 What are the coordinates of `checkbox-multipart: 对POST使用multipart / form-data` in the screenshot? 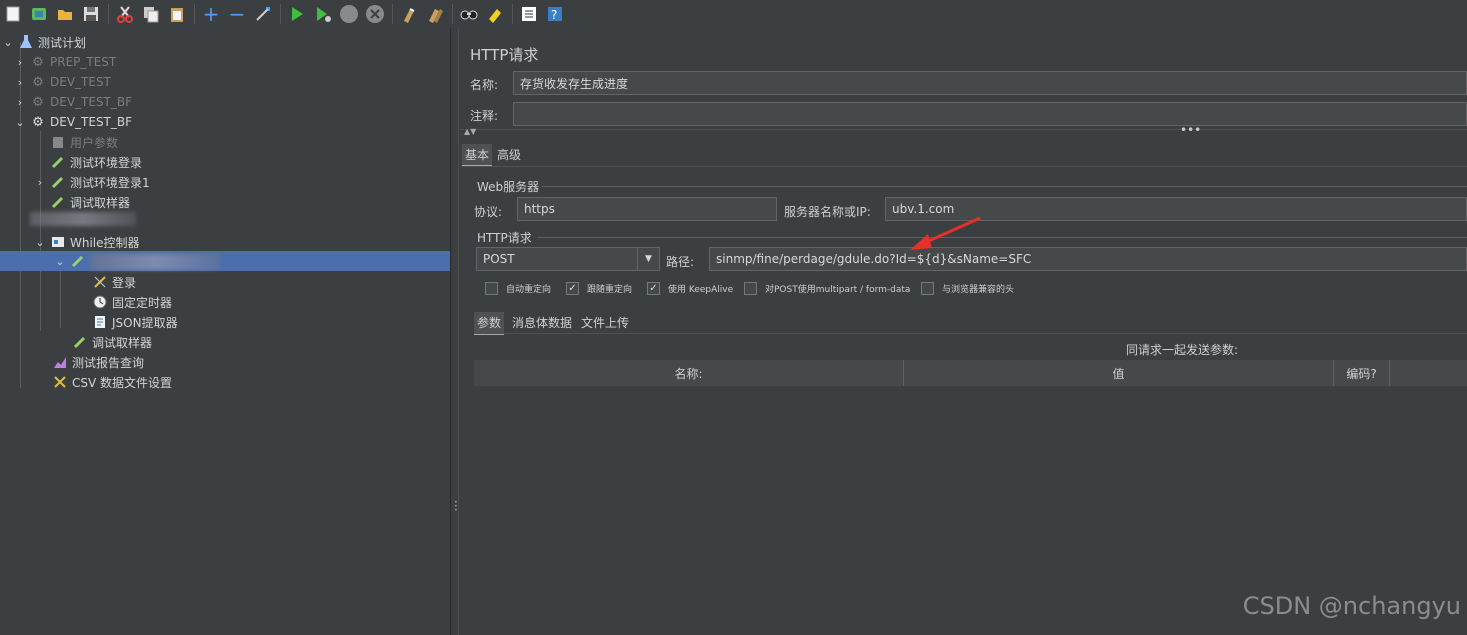 It's located at (827, 288).